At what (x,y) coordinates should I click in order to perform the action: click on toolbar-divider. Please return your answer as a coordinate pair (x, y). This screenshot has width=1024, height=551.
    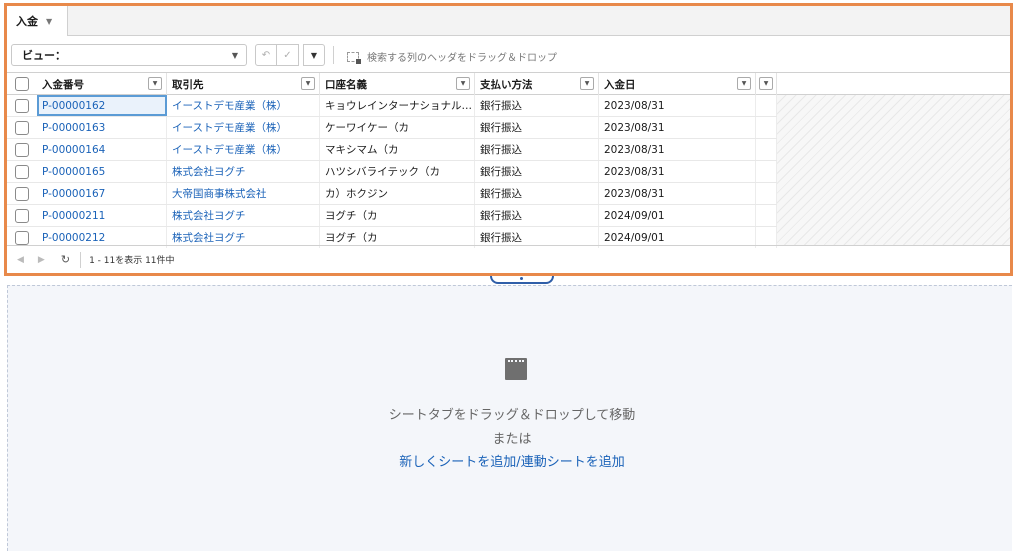
    Looking at the image, I should click on (333, 55).